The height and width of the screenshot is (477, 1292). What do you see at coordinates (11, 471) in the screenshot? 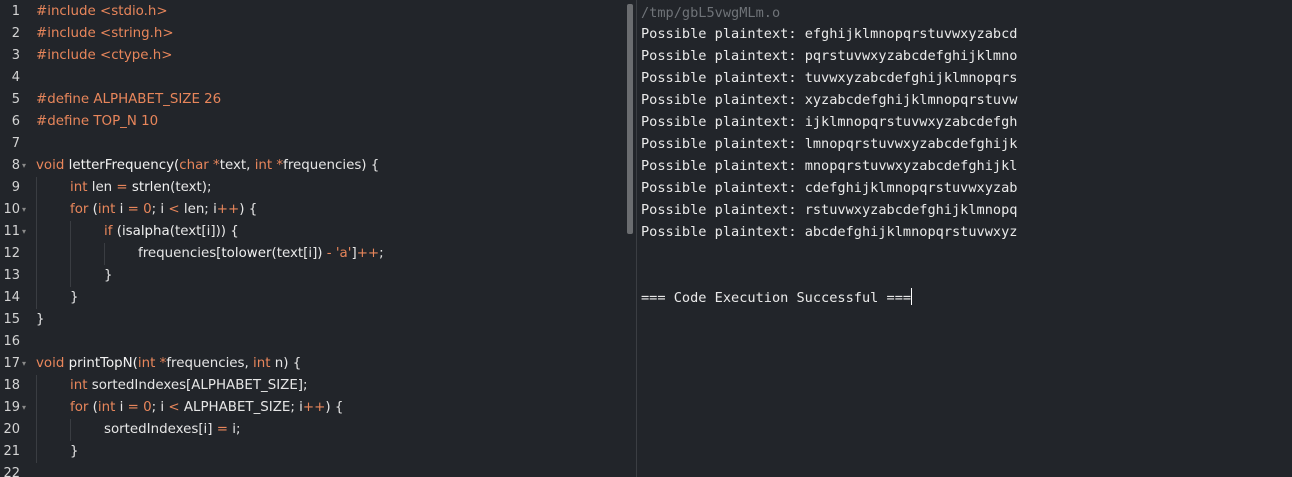
I see `line-number: 22` at bounding box center [11, 471].